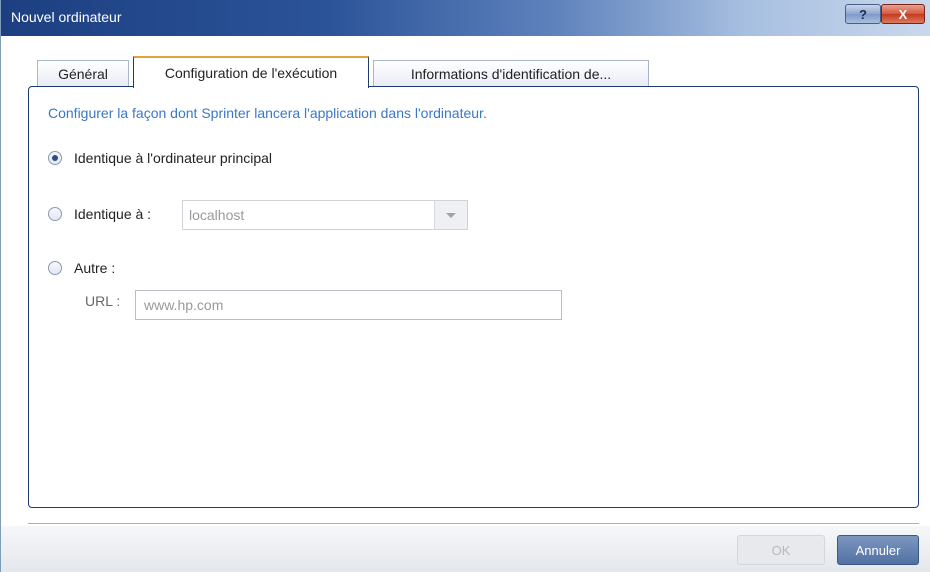  What do you see at coordinates (473, 523) in the screenshot?
I see `footer-divider` at bounding box center [473, 523].